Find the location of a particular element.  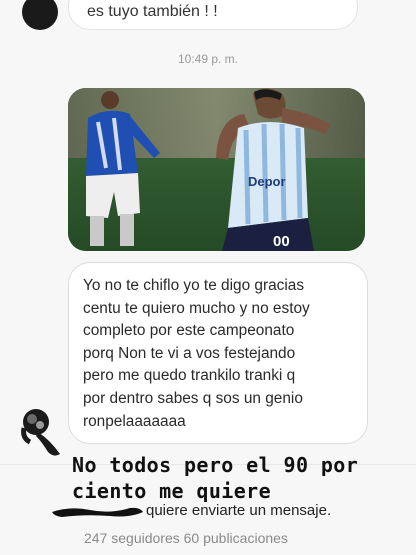

message-timestamp: 10:49 p. m. is located at coordinates (208, 59).